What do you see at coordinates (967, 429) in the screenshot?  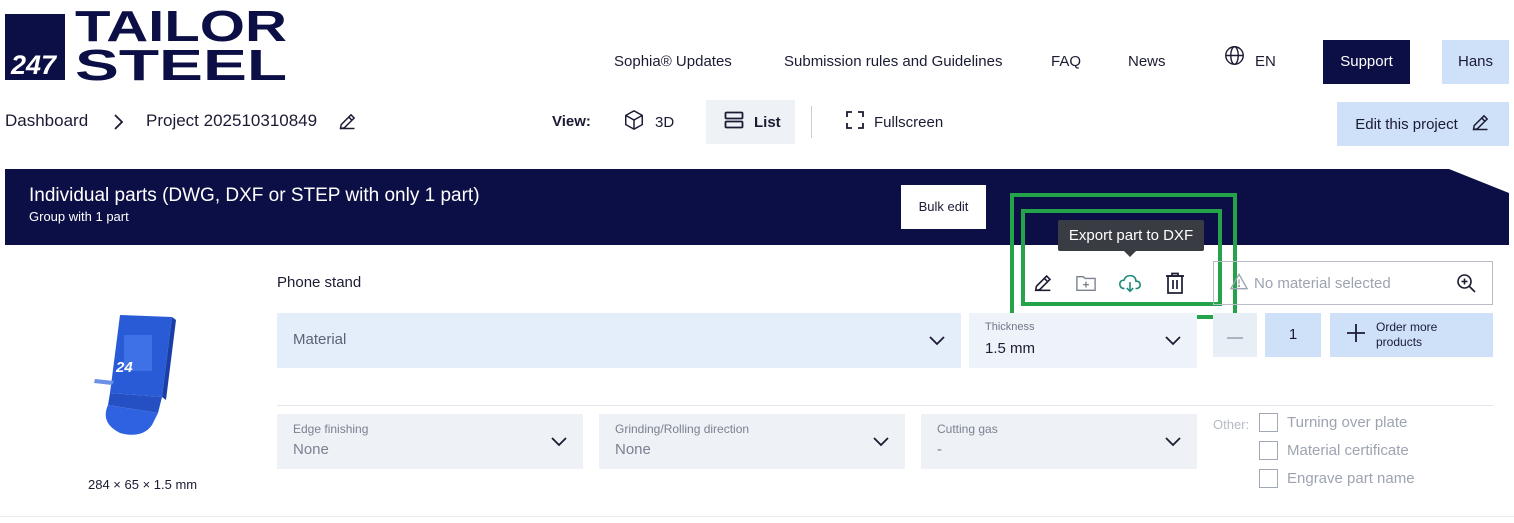 I see `cutting-gas-label: Cutting gas` at bounding box center [967, 429].